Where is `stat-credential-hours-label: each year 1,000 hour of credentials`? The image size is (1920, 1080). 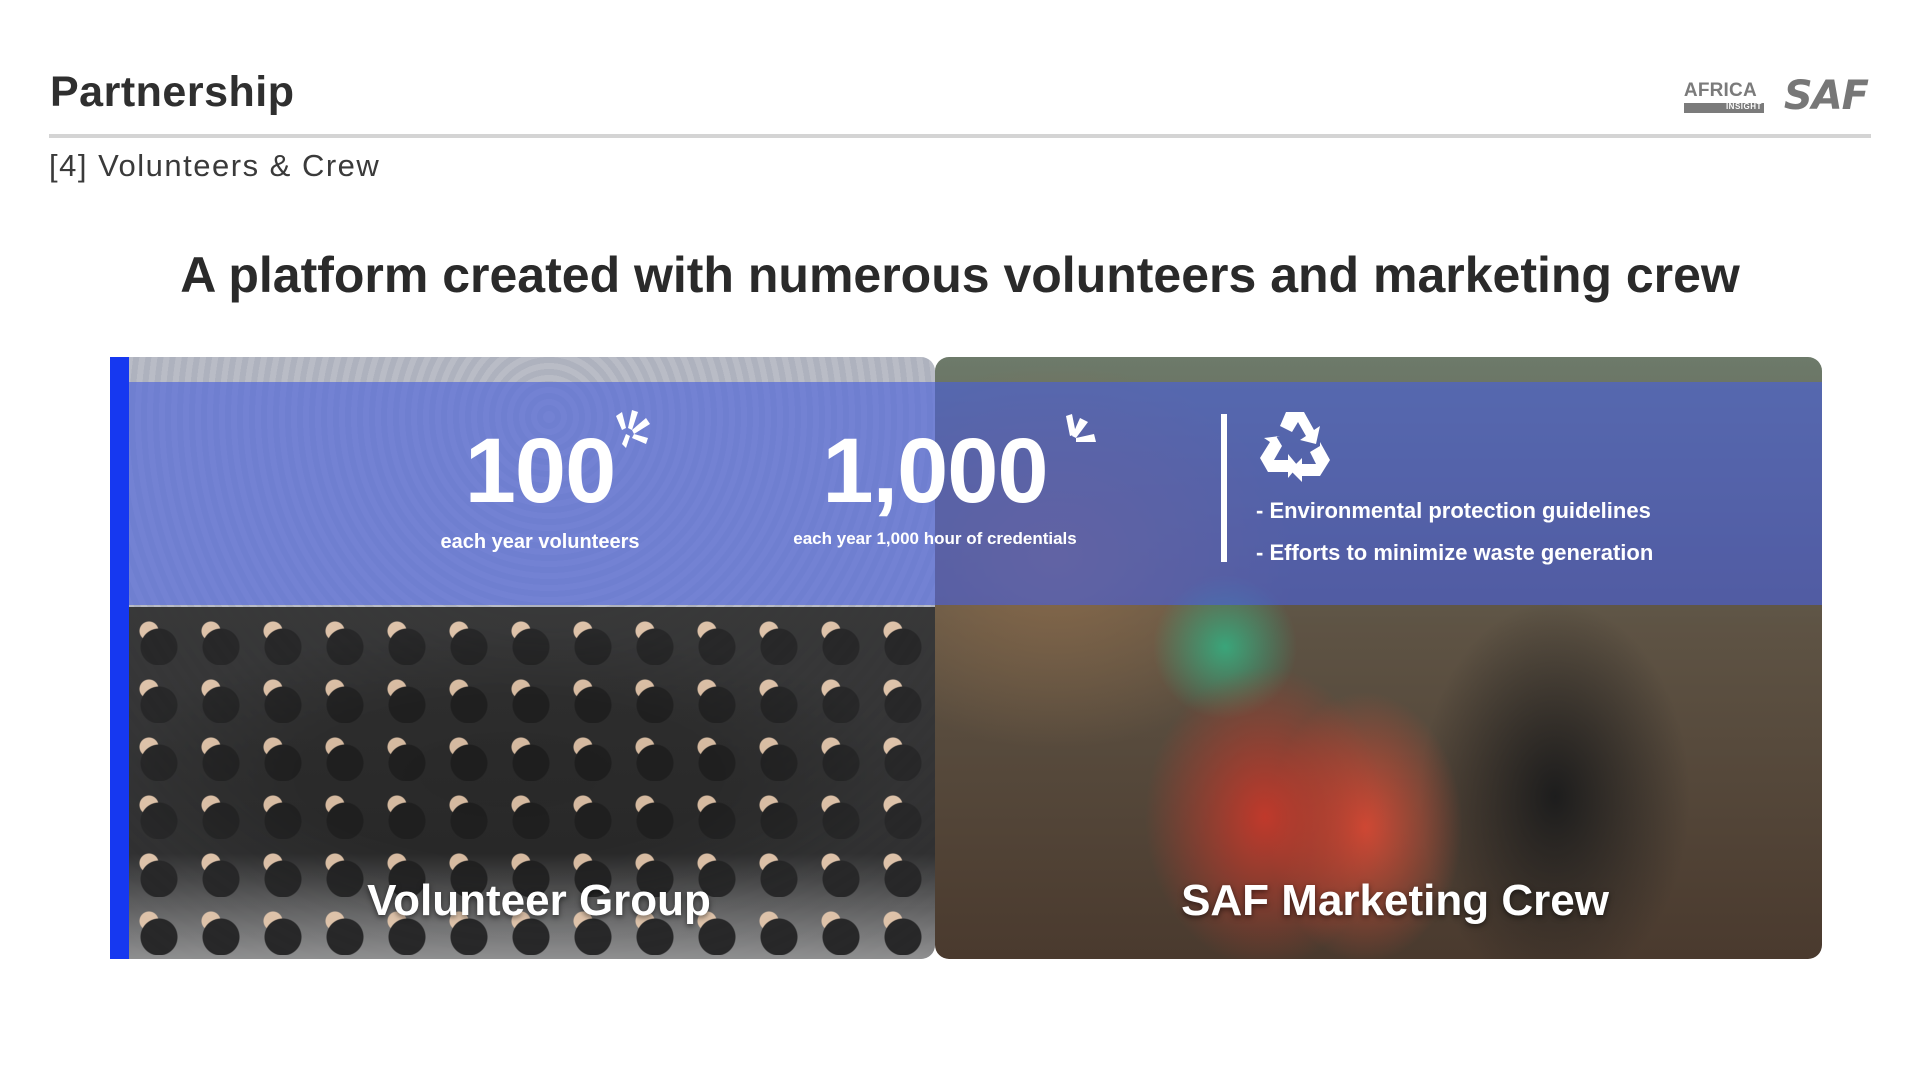 stat-credential-hours-label: each year 1,000 hour of credentials is located at coordinates (935, 538).